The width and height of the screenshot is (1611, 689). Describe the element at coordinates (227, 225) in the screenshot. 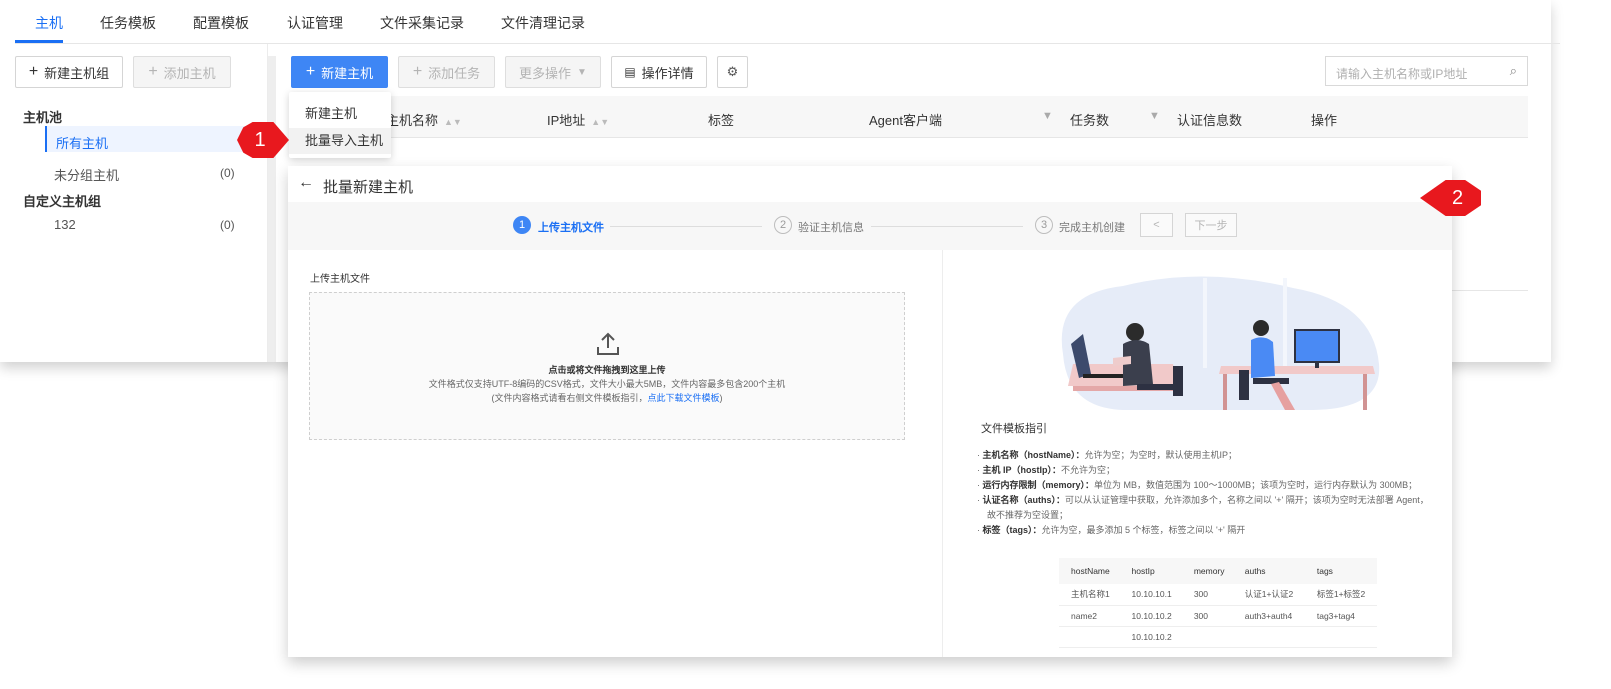

I see `group-132-count: (0)` at that location.